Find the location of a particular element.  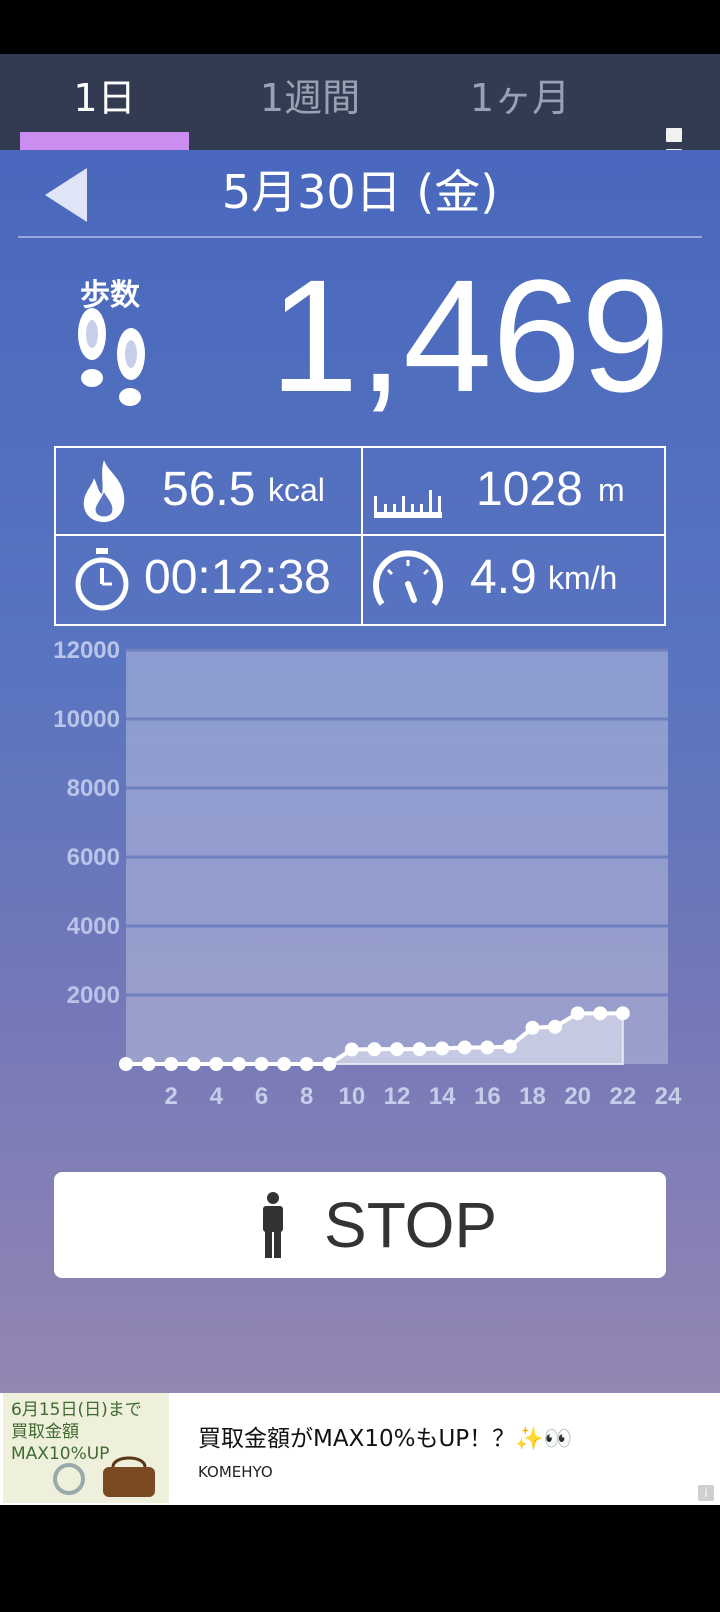

status-bar is located at coordinates (360, 27).